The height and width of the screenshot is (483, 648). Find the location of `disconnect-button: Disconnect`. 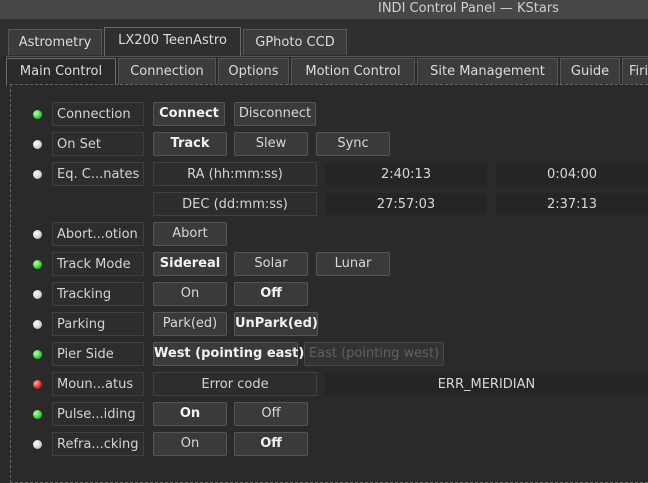

disconnect-button: Disconnect is located at coordinates (275, 114).